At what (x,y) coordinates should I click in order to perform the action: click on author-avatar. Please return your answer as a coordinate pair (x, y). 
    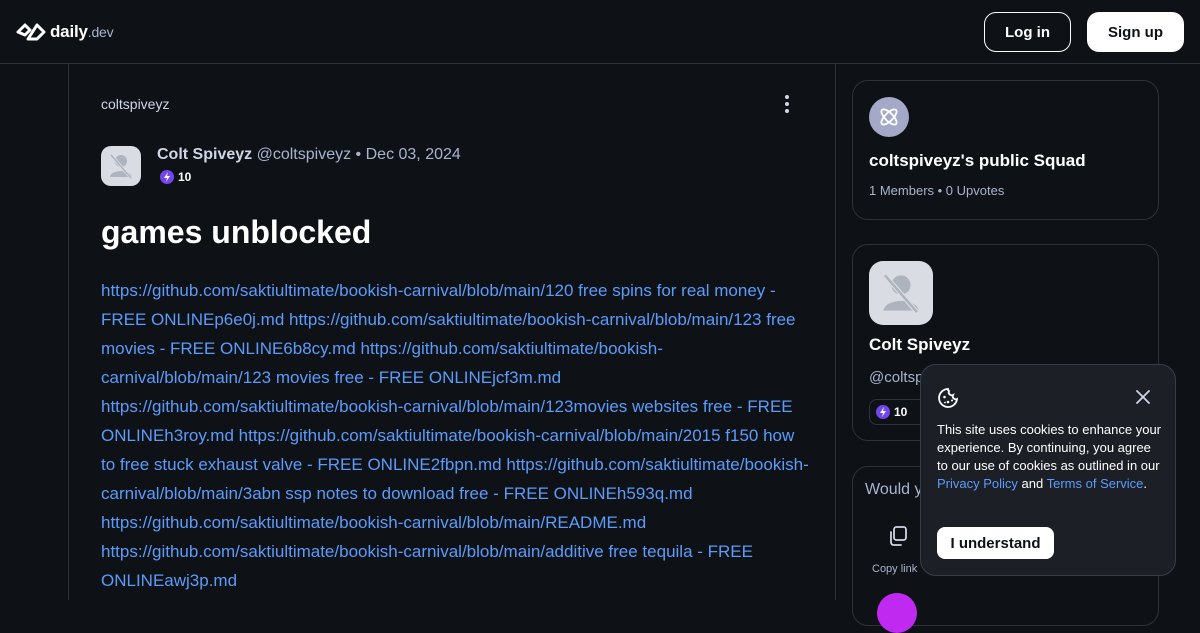
    Looking at the image, I should click on (121, 166).